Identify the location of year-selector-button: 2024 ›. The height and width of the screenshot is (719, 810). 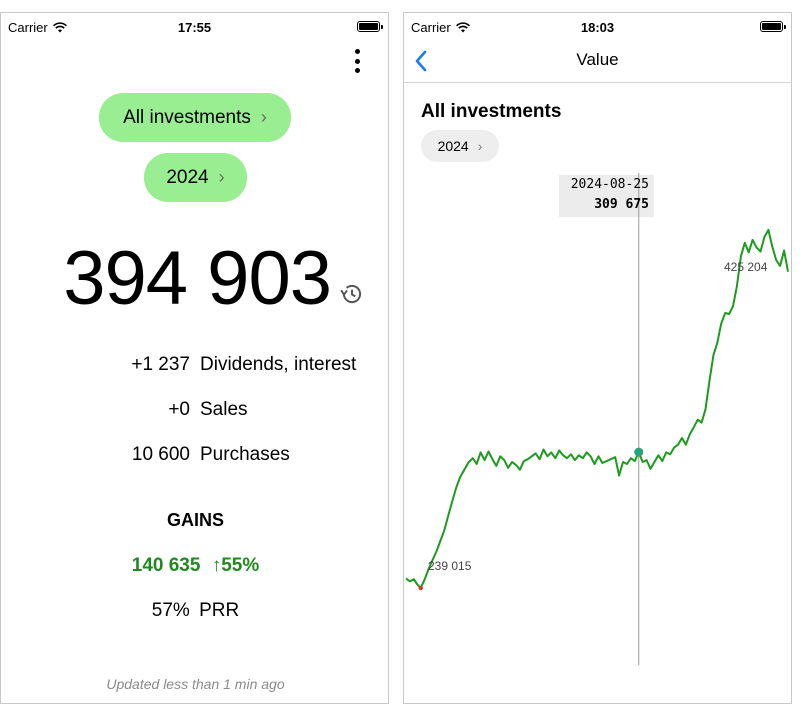
(195, 177).